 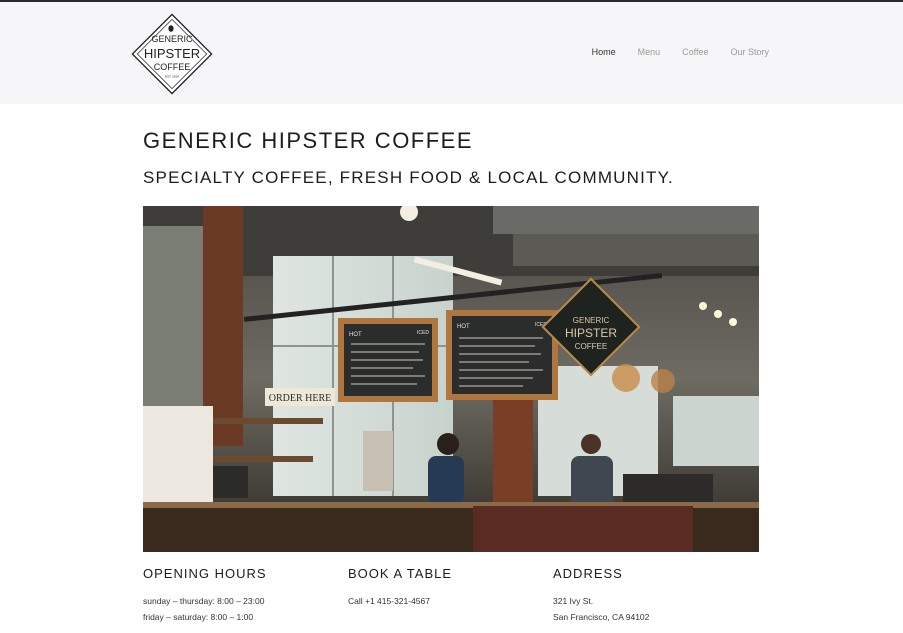 I want to click on coffee-bean-icon, so click(x=171, y=28).